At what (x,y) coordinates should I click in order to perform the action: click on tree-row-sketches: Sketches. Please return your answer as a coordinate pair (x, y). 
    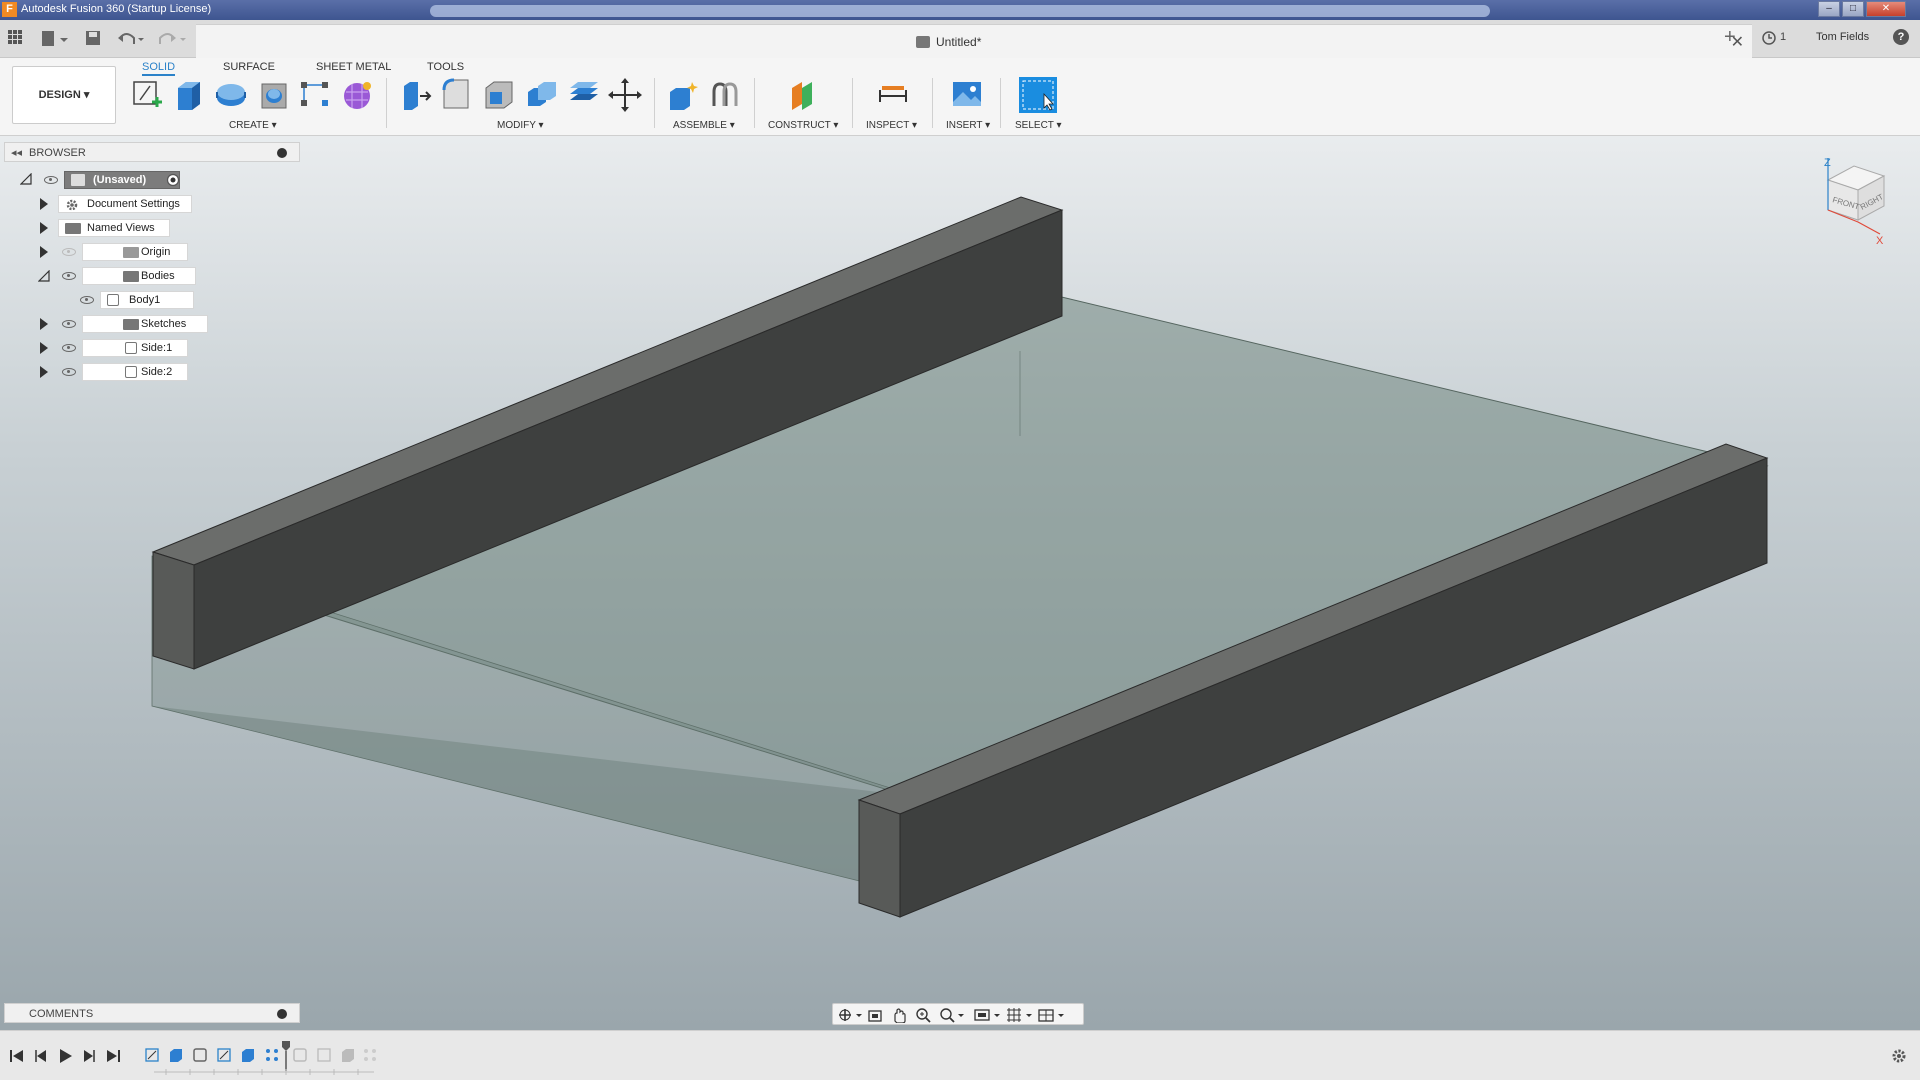
    Looking at the image, I should click on (136, 324).